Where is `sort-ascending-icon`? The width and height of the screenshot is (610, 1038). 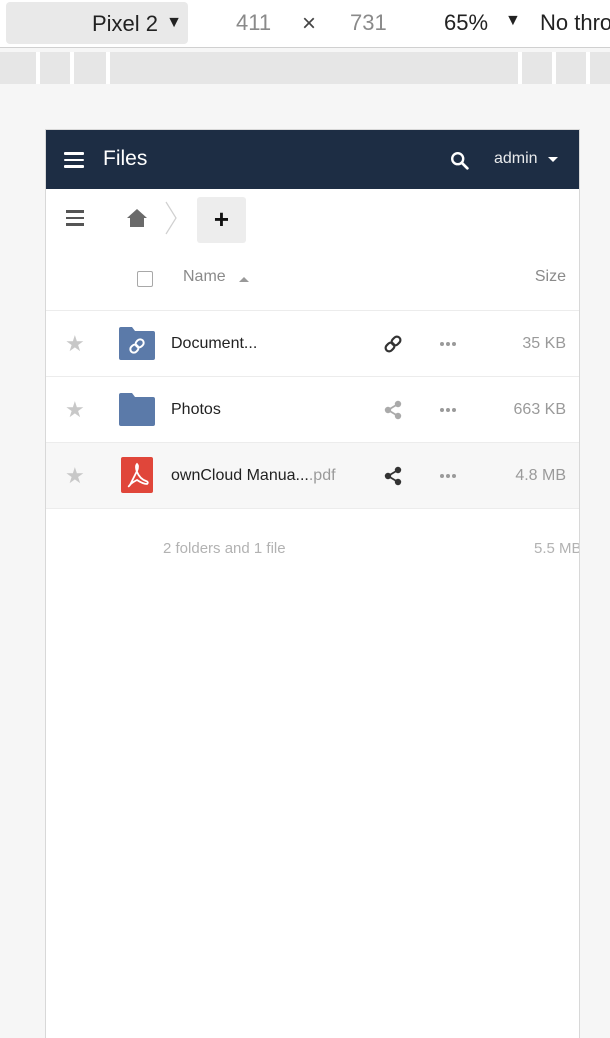
sort-ascending-icon is located at coordinates (244, 279).